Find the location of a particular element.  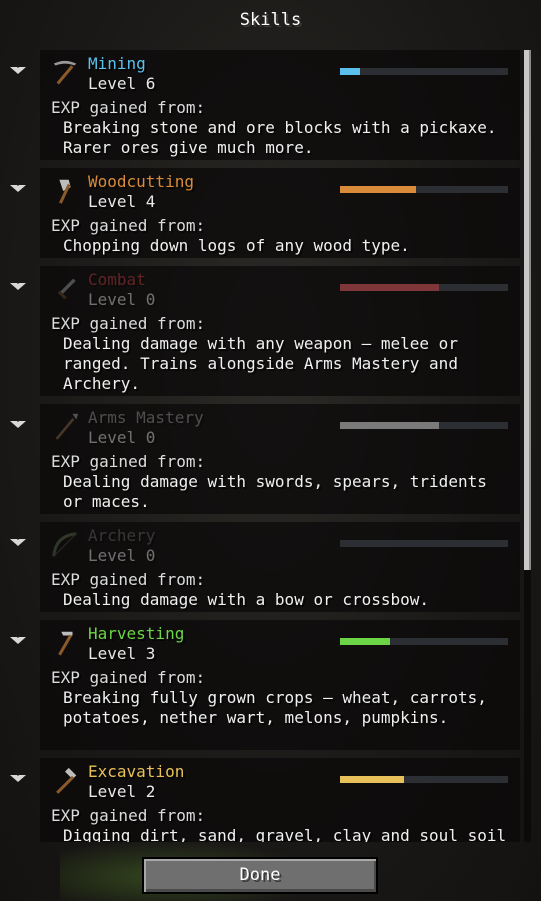

skill-name: Mining is located at coordinates (117, 63).